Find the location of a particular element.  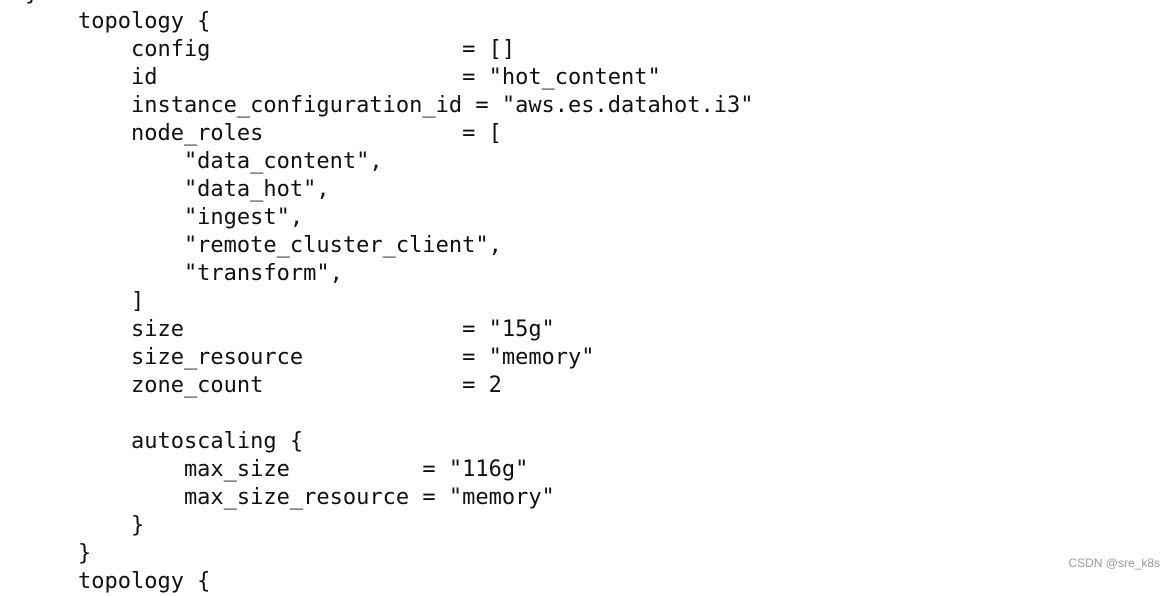

code-line: "data_hot", is located at coordinates (177, 189).